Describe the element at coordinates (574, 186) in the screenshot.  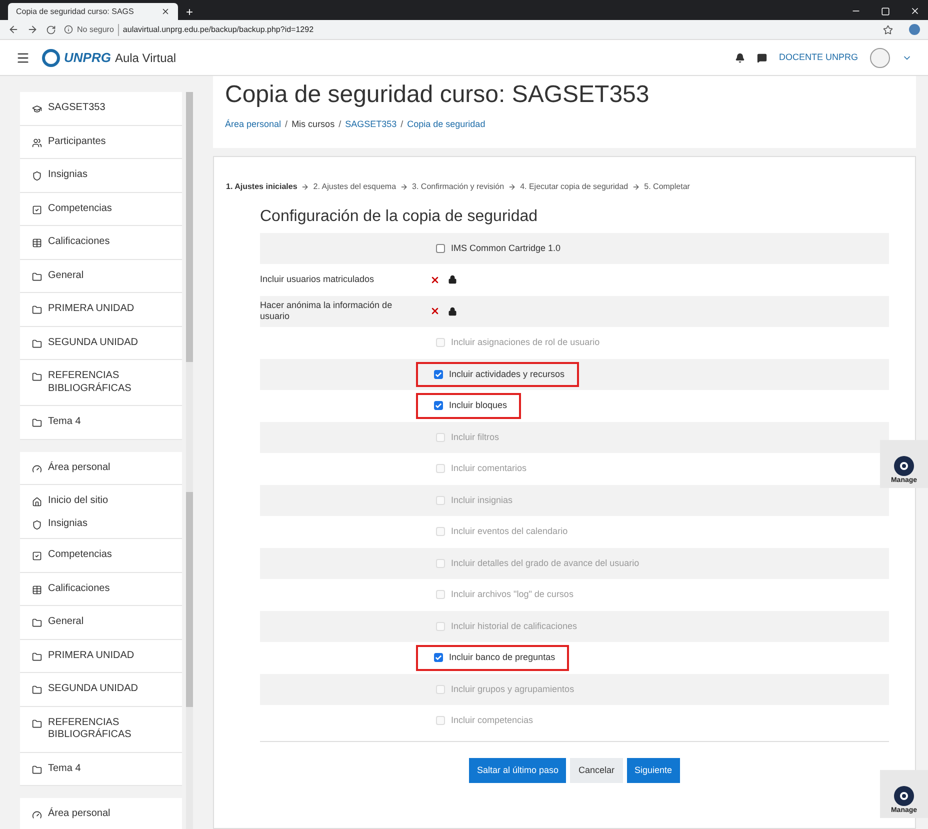
I see `step-label: 4. Ejecutar copia de seguridad` at that location.